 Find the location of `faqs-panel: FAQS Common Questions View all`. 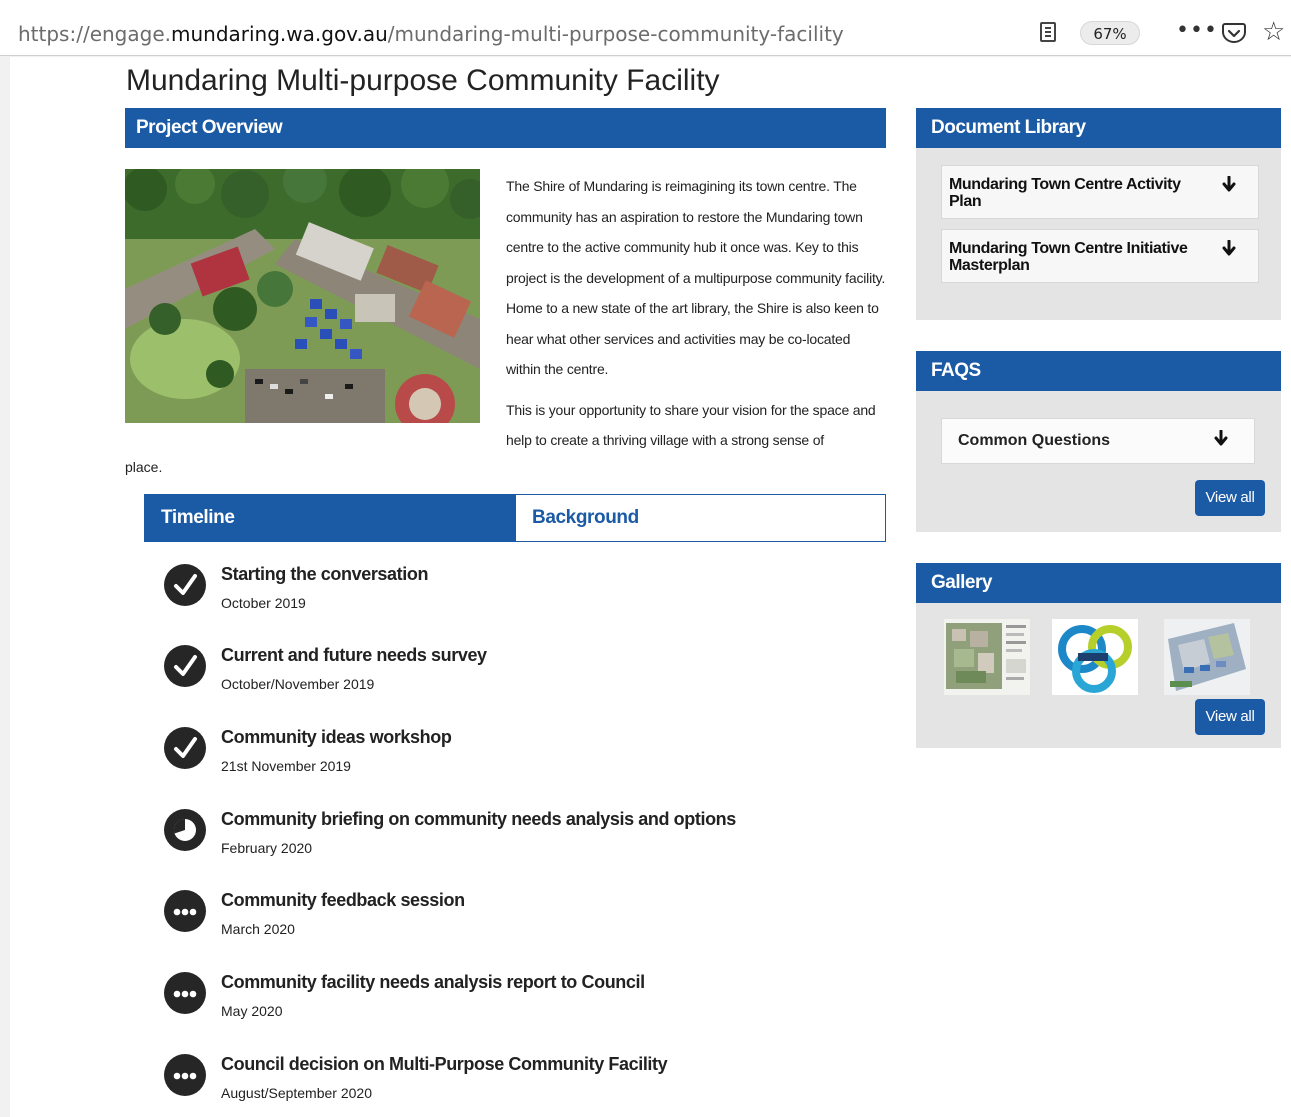

faqs-panel: FAQS Common Questions View all is located at coordinates (1098, 441).